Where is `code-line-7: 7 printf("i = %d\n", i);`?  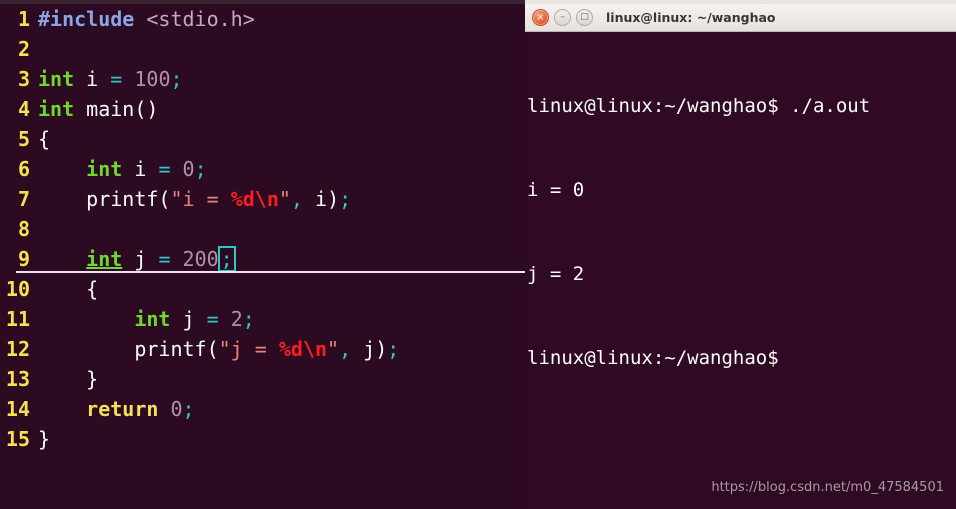 code-line-7: 7 printf("i = %d\n", i); is located at coordinates (262, 199).